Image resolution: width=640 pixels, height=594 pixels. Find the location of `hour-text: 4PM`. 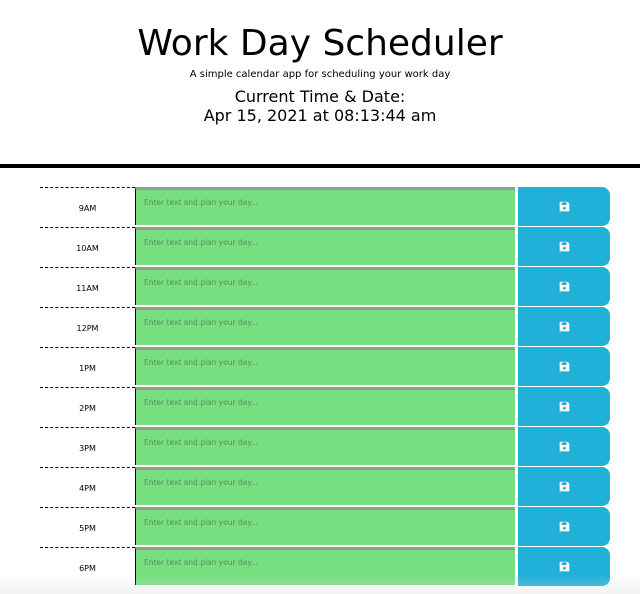

hour-text: 4PM is located at coordinates (87, 488).